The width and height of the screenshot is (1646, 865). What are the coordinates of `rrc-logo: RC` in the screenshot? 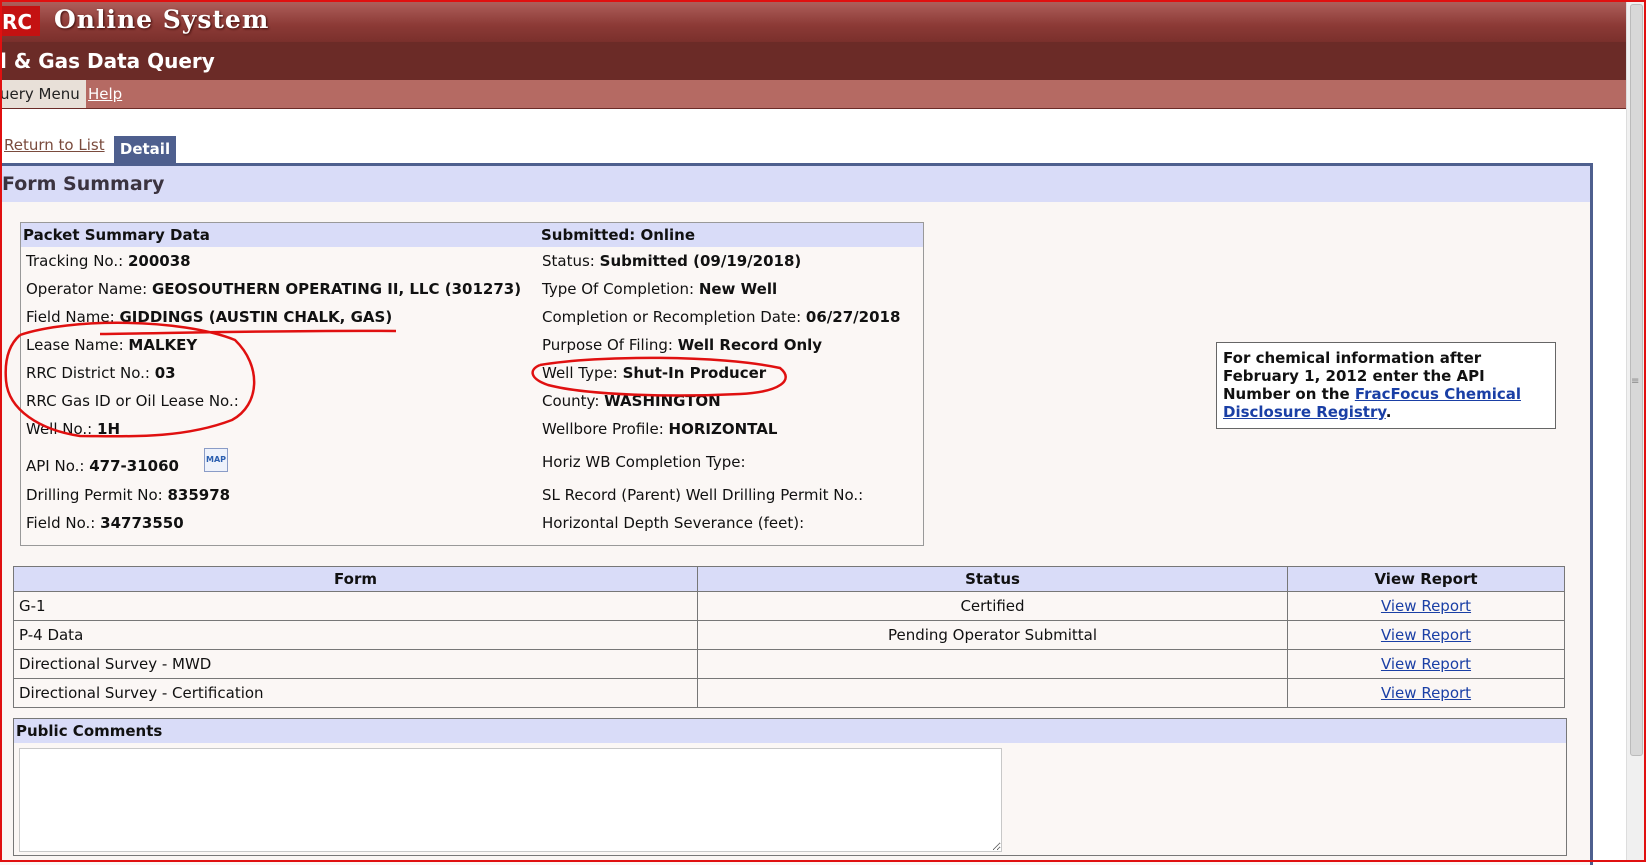 It's located at (20, 21).